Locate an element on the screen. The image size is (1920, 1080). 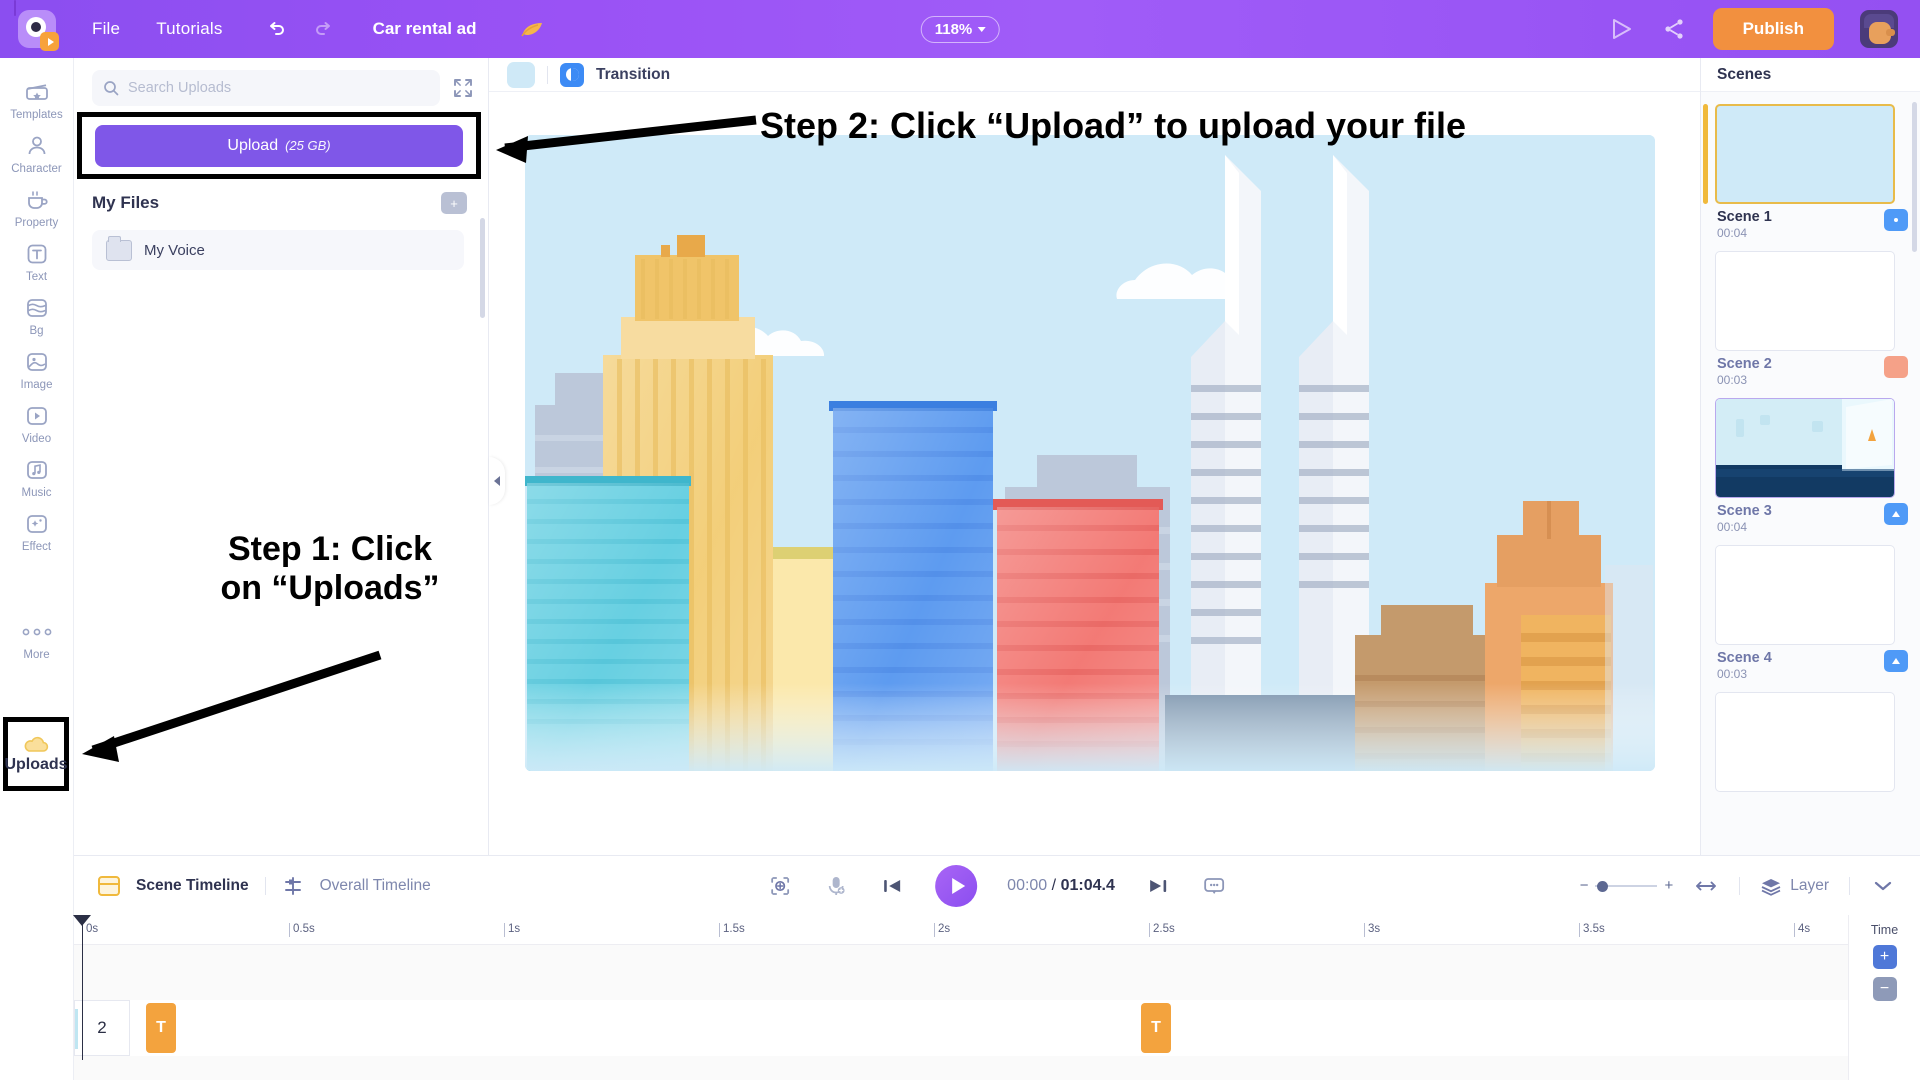
menu-tutorials: Tutorials is located at coordinates (189, 29).